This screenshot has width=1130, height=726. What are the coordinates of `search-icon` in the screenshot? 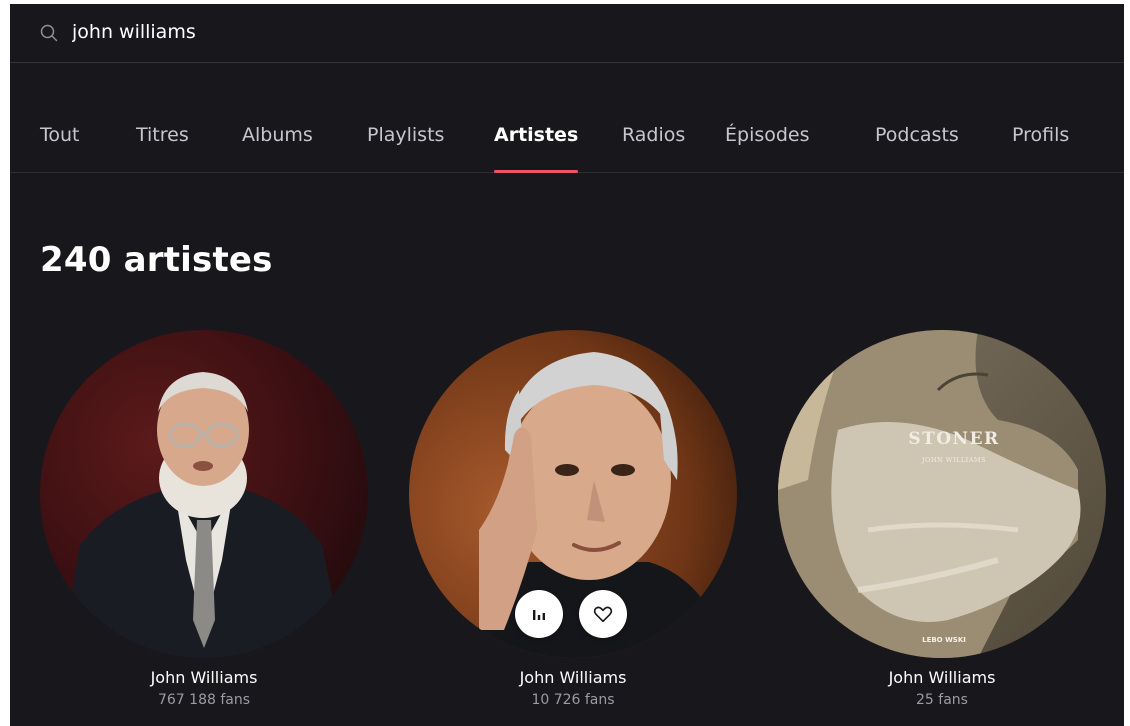 It's located at (49, 33).